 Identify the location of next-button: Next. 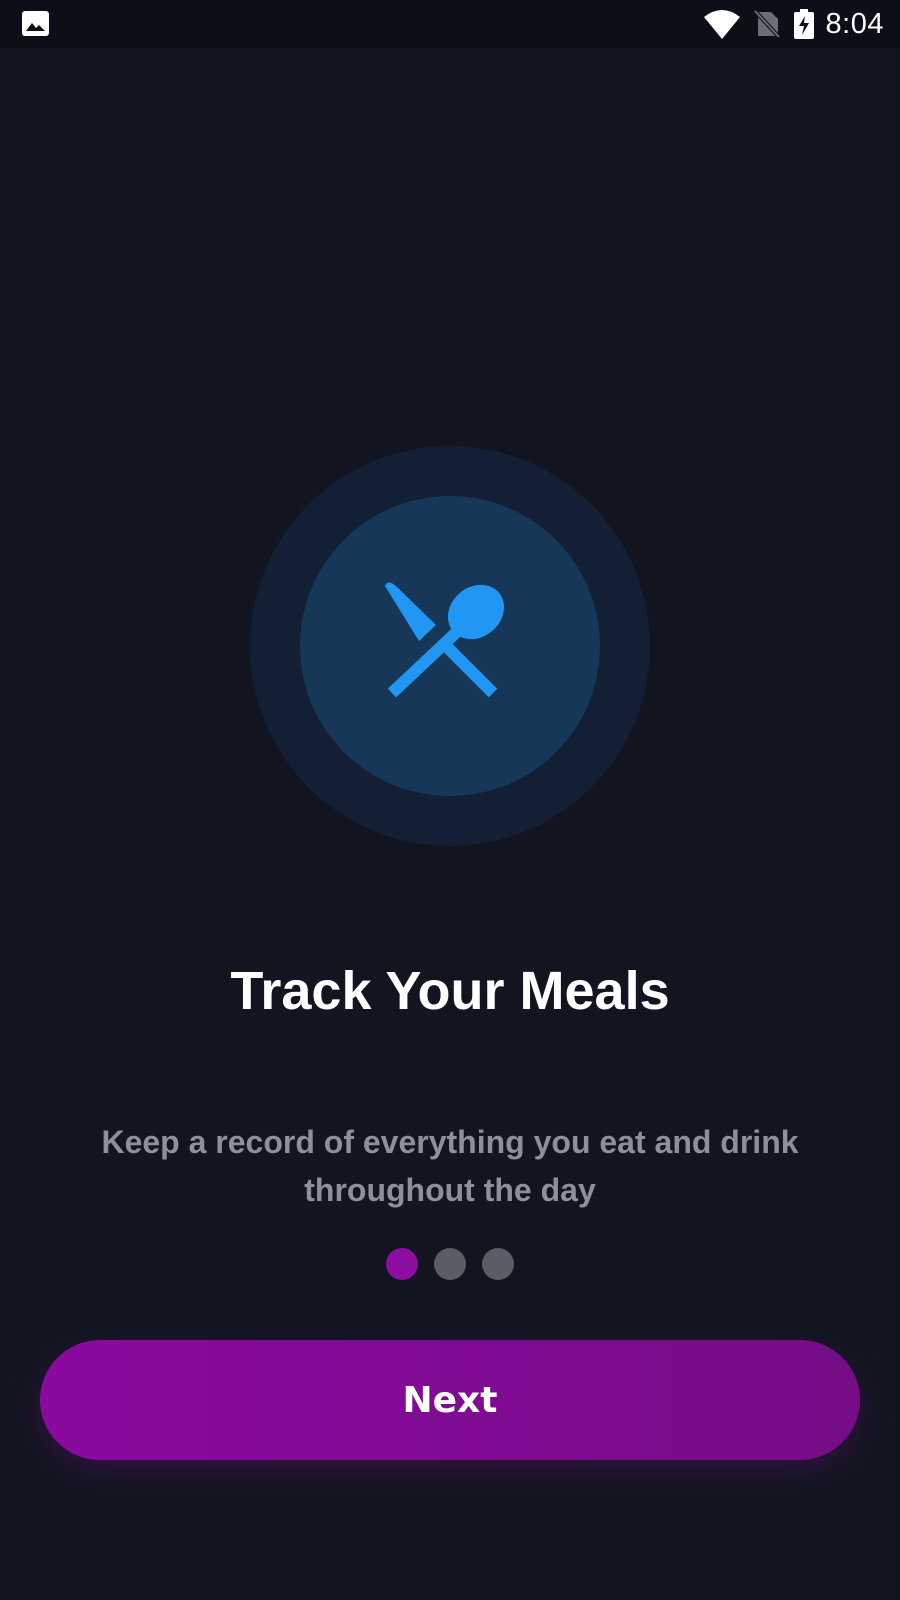
(450, 1400).